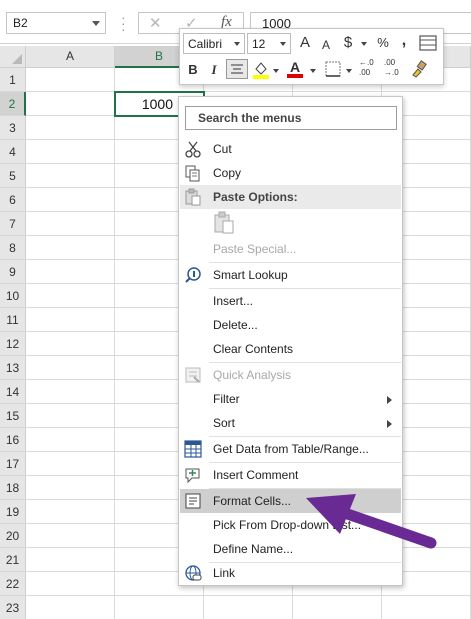  I want to click on increase-decimal-button: ←.0.00, so click(369, 69).